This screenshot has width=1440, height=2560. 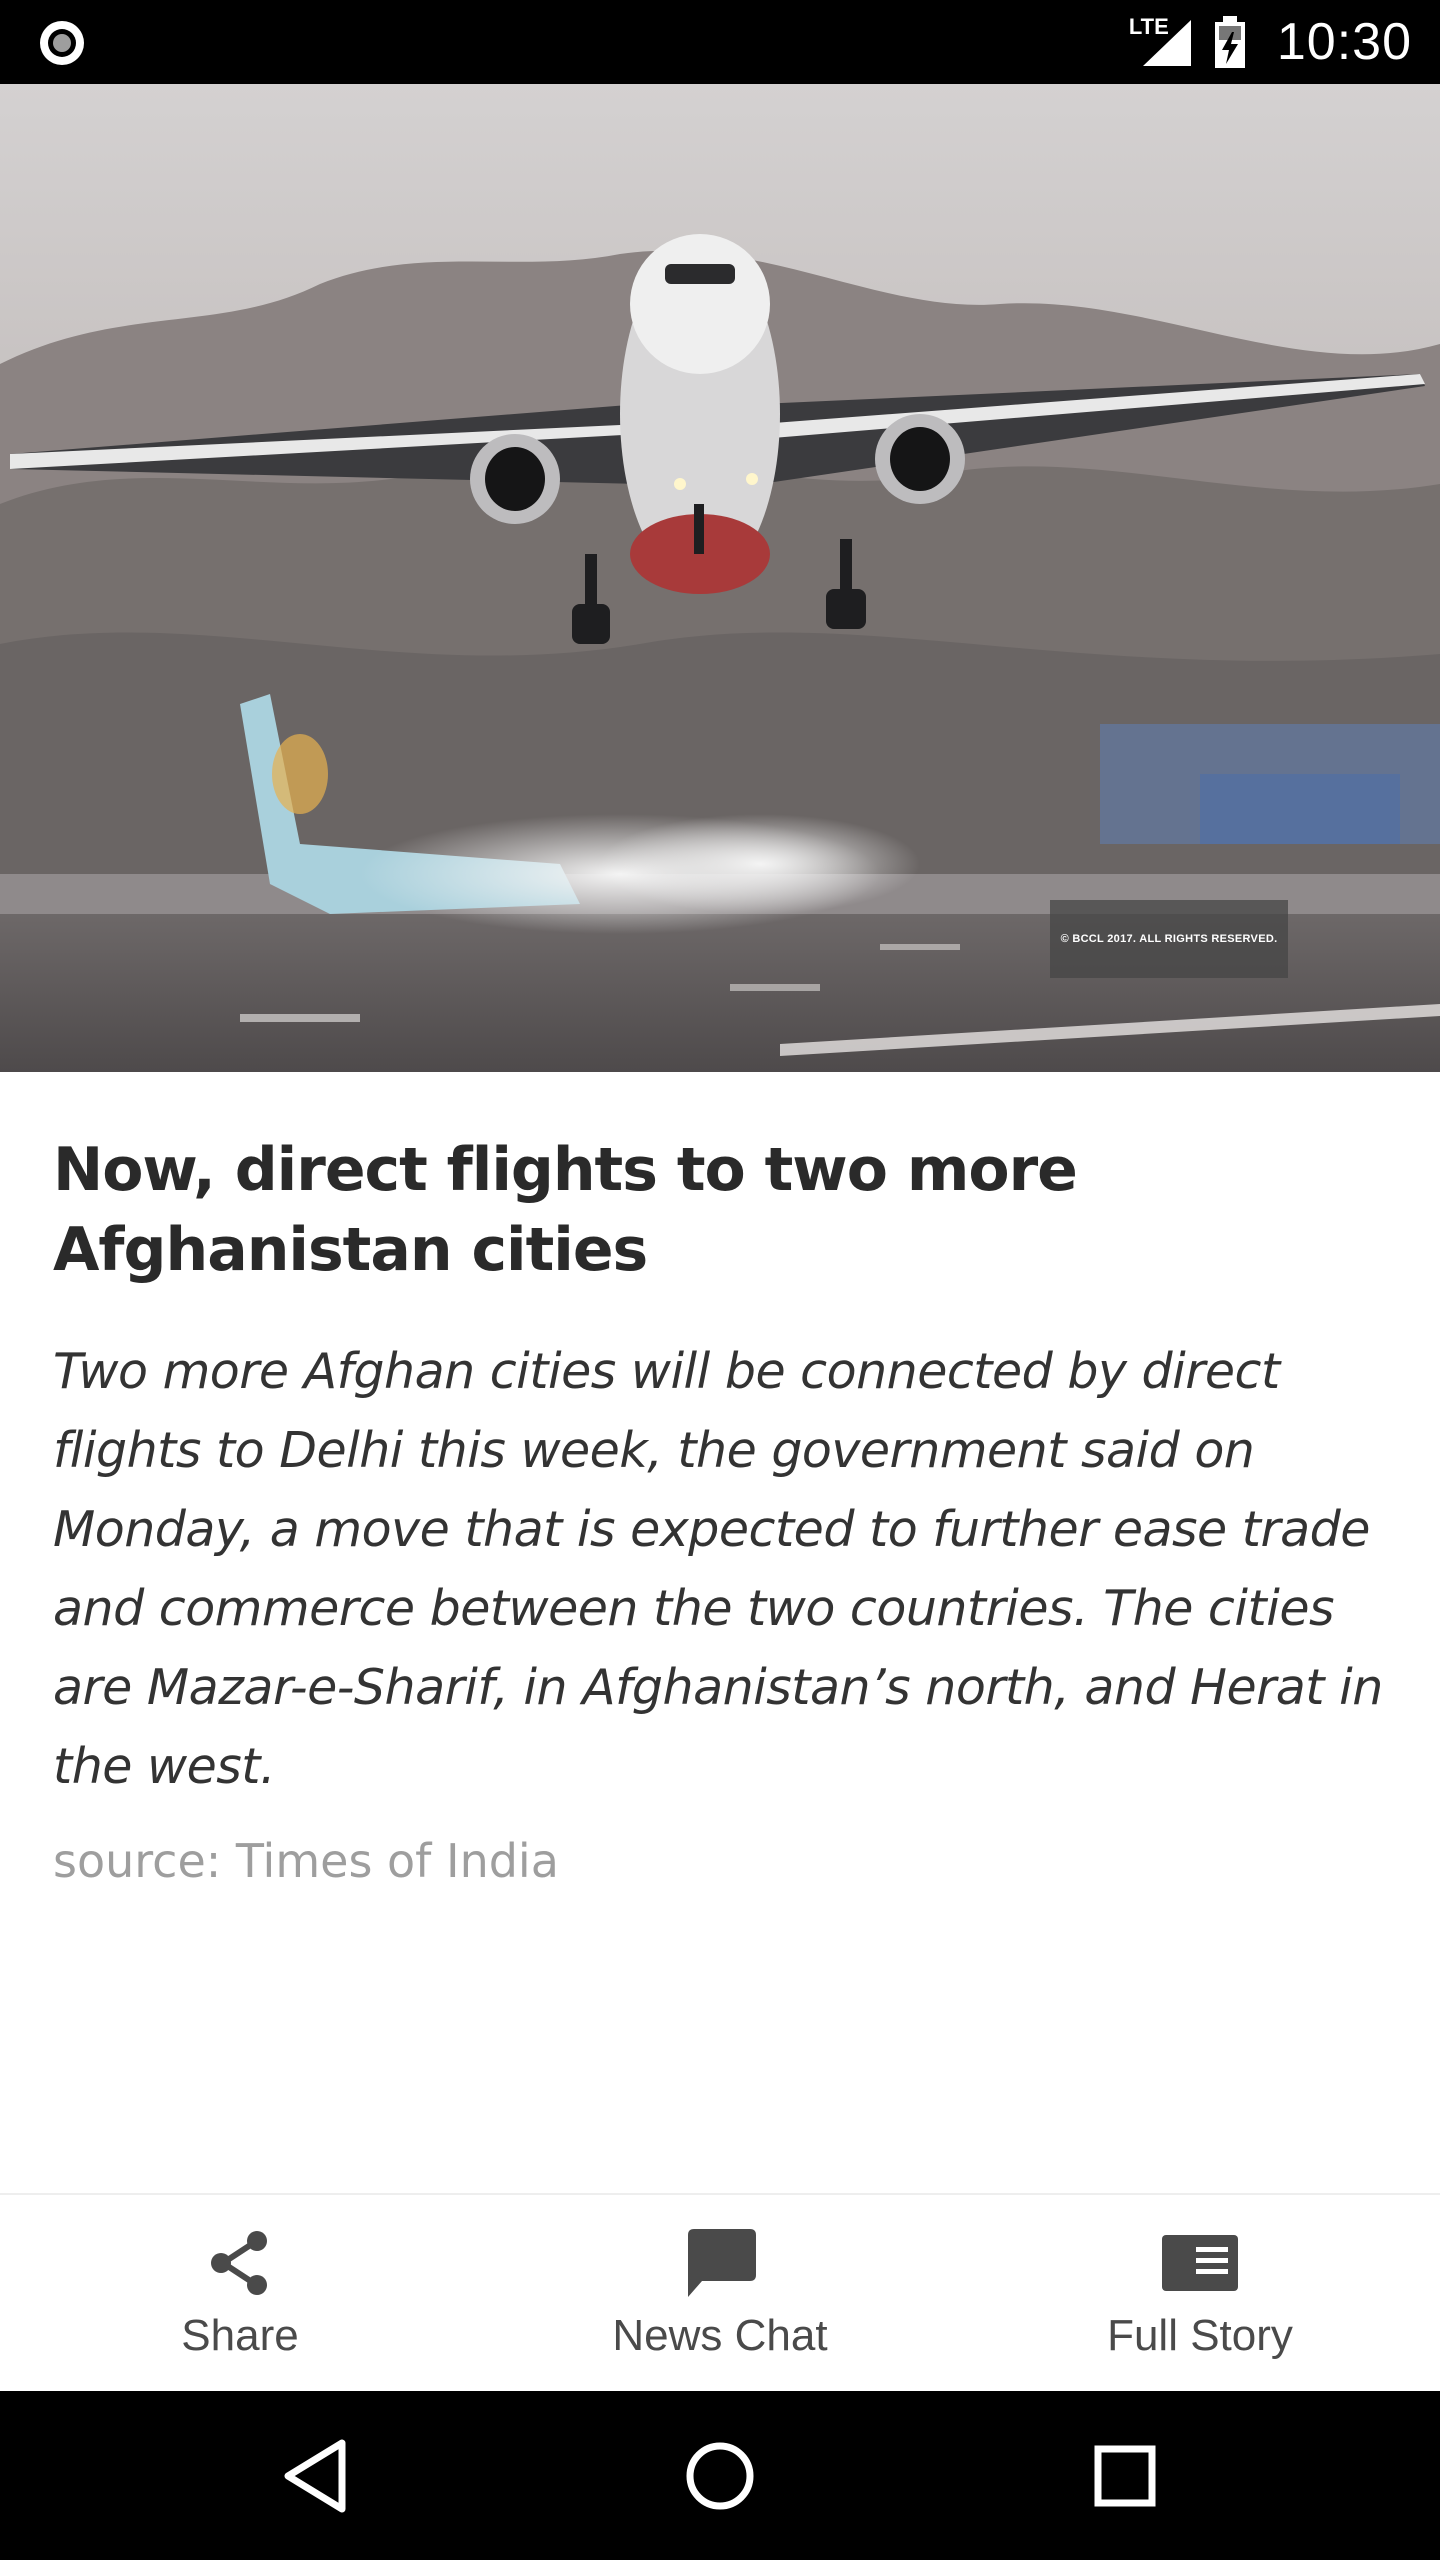 I want to click on share-icon, so click(x=240, y=2263).